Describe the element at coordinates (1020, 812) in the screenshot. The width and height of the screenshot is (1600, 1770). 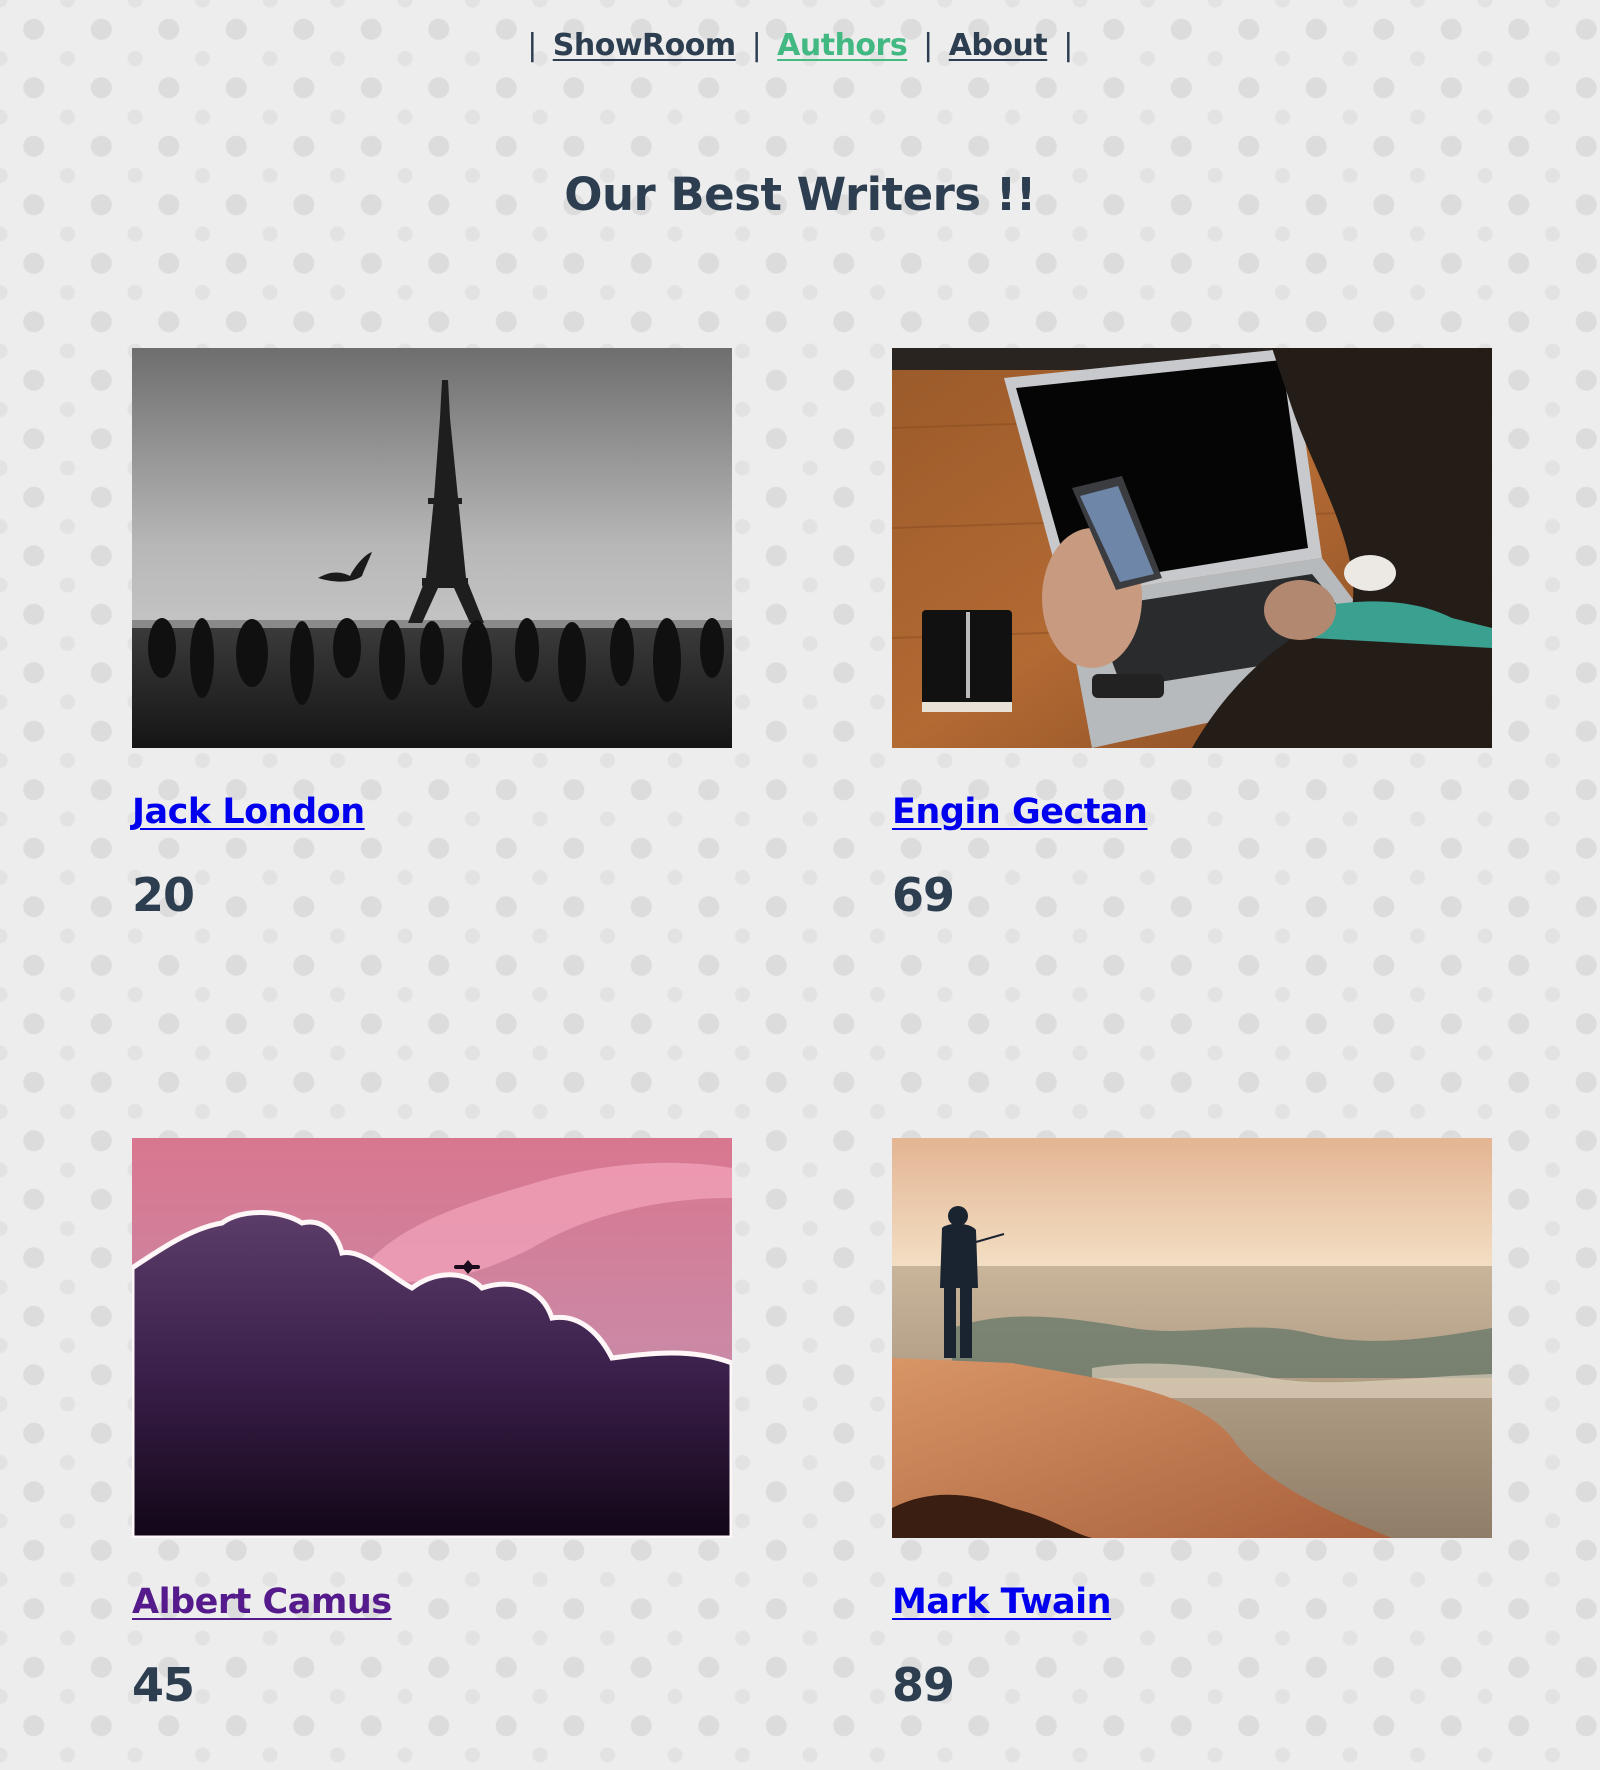
I see `author-link-engin-gectan: Engin Gectan` at that location.